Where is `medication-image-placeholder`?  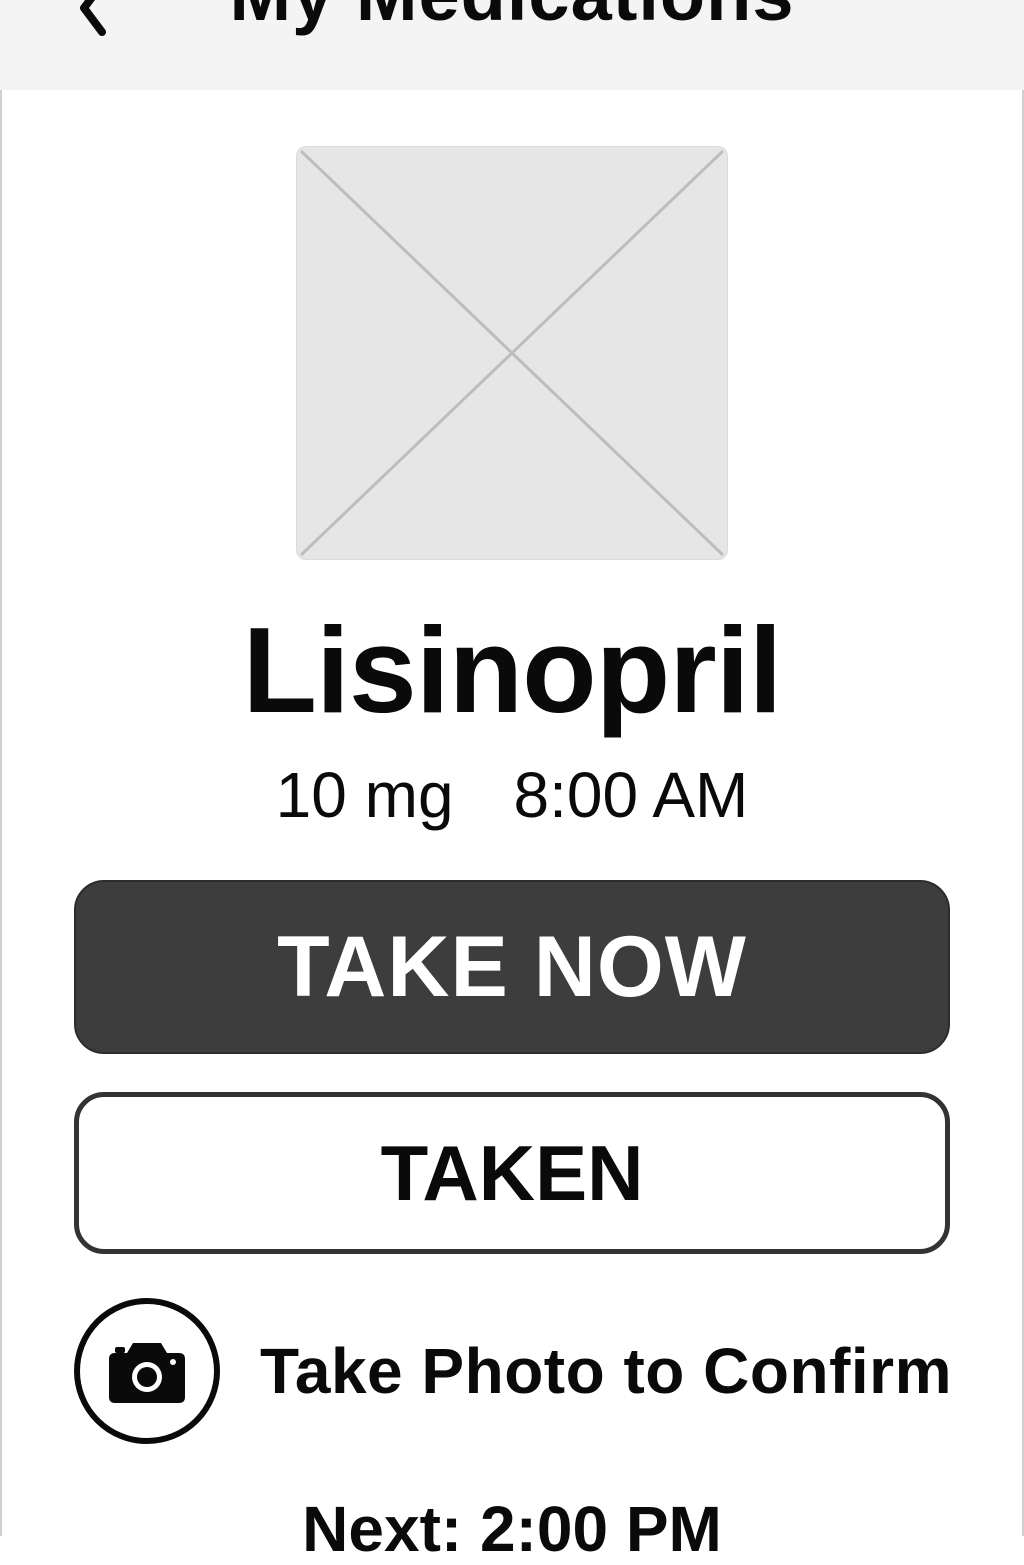 medication-image-placeholder is located at coordinates (512, 353).